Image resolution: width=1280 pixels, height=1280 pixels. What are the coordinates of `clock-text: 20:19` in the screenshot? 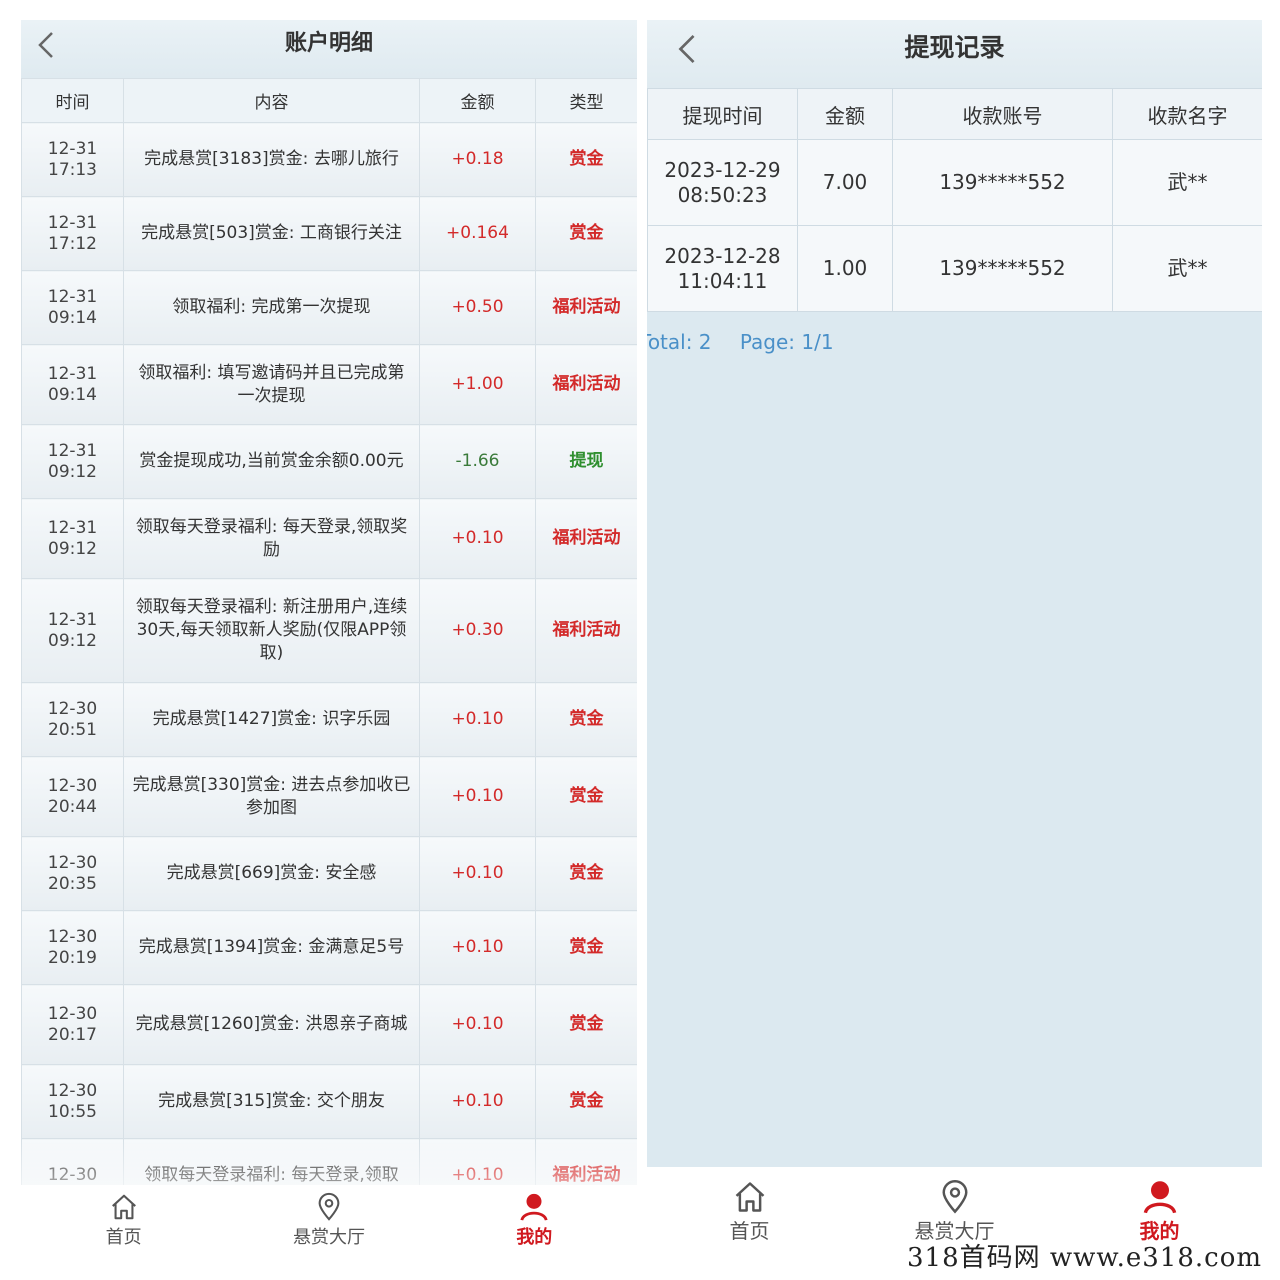 It's located at (72, 957).